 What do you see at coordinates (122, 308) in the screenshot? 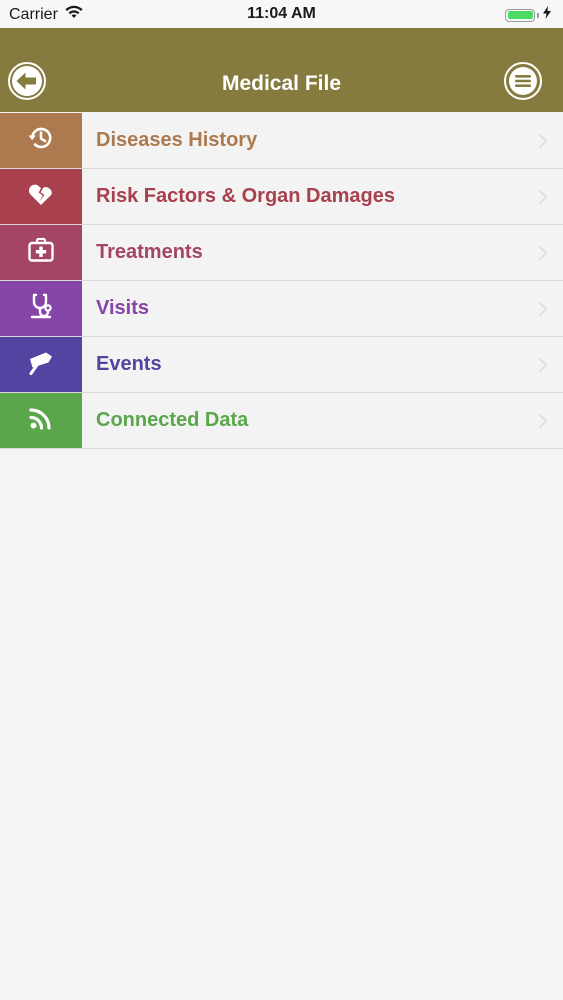
I see `menu-item-label: Visits` at bounding box center [122, 308].